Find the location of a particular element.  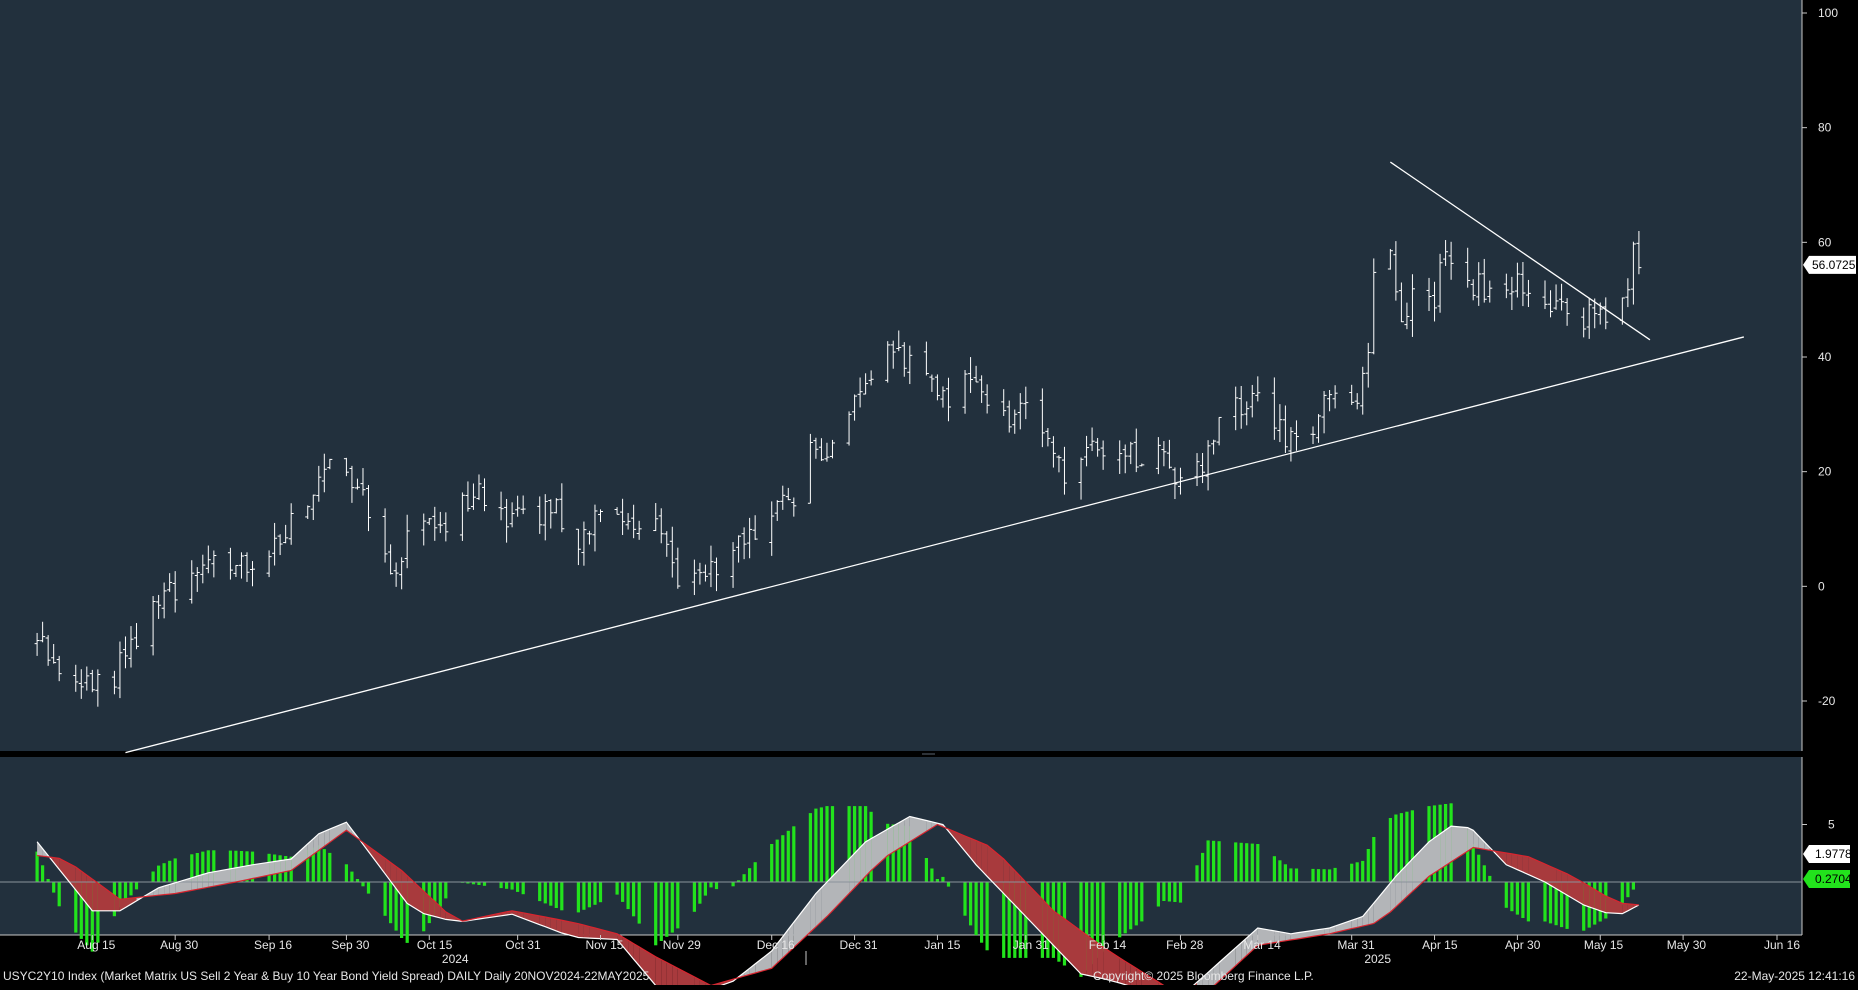

macd-value-label: 1.9778 is located at coordinates (1833, 854).